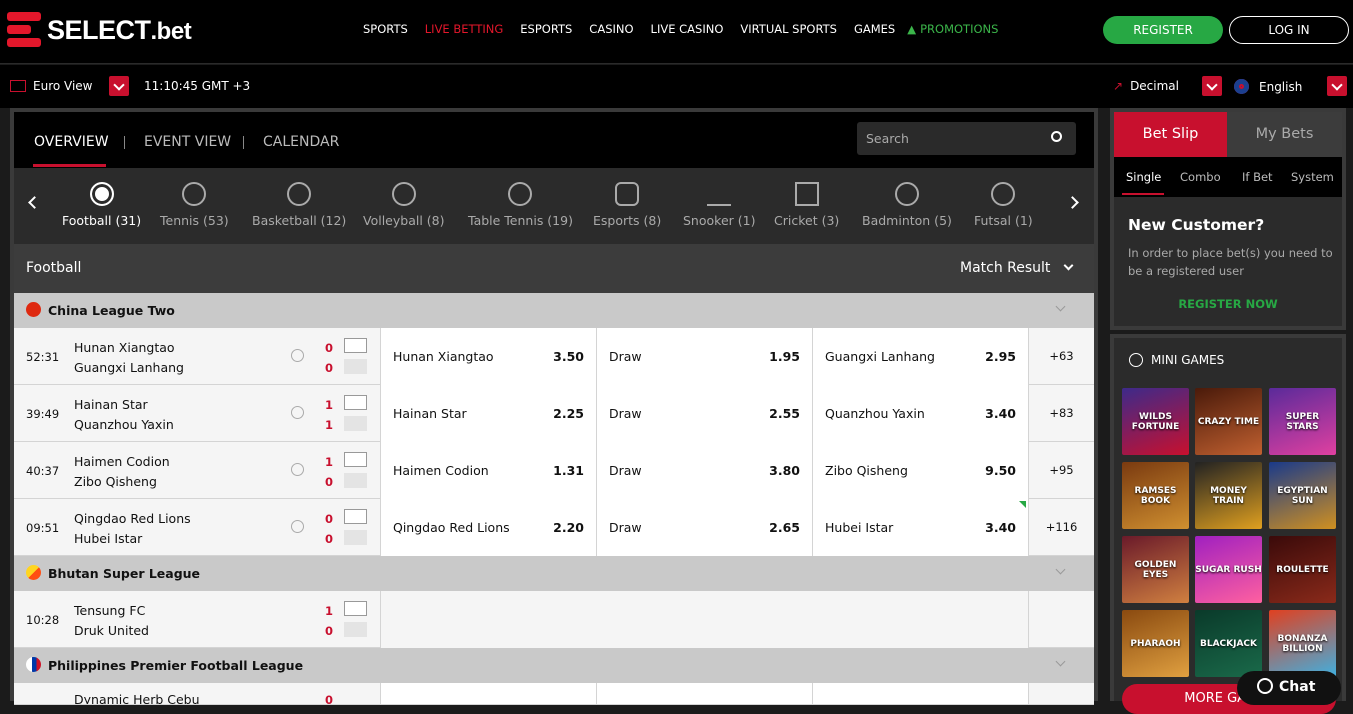 This screenshot has width=1353, height=714. What do you see at coordinates (874, 29) in the screenshot?
I see `nav-games: GAMES` at bounding box center [874, 29].